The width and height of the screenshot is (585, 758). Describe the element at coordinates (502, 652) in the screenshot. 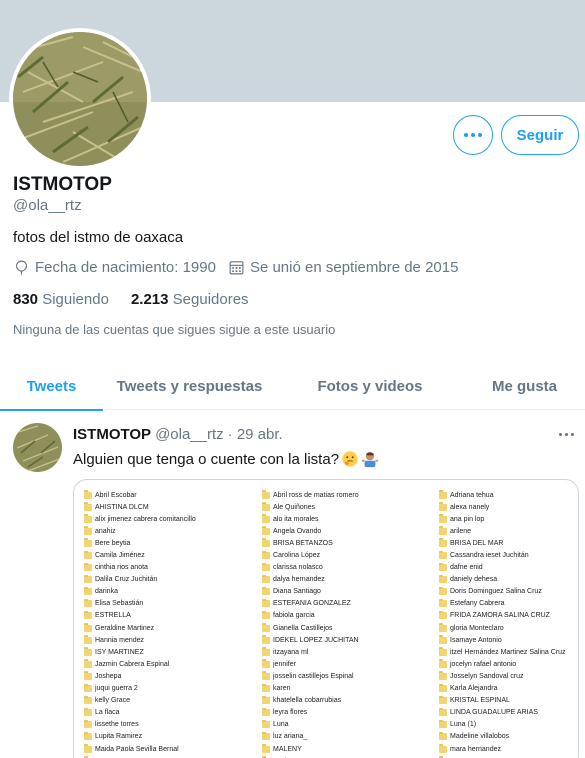

I see `folder-list-item: itzel Hernández Martinez Salina Cruz` at that location.